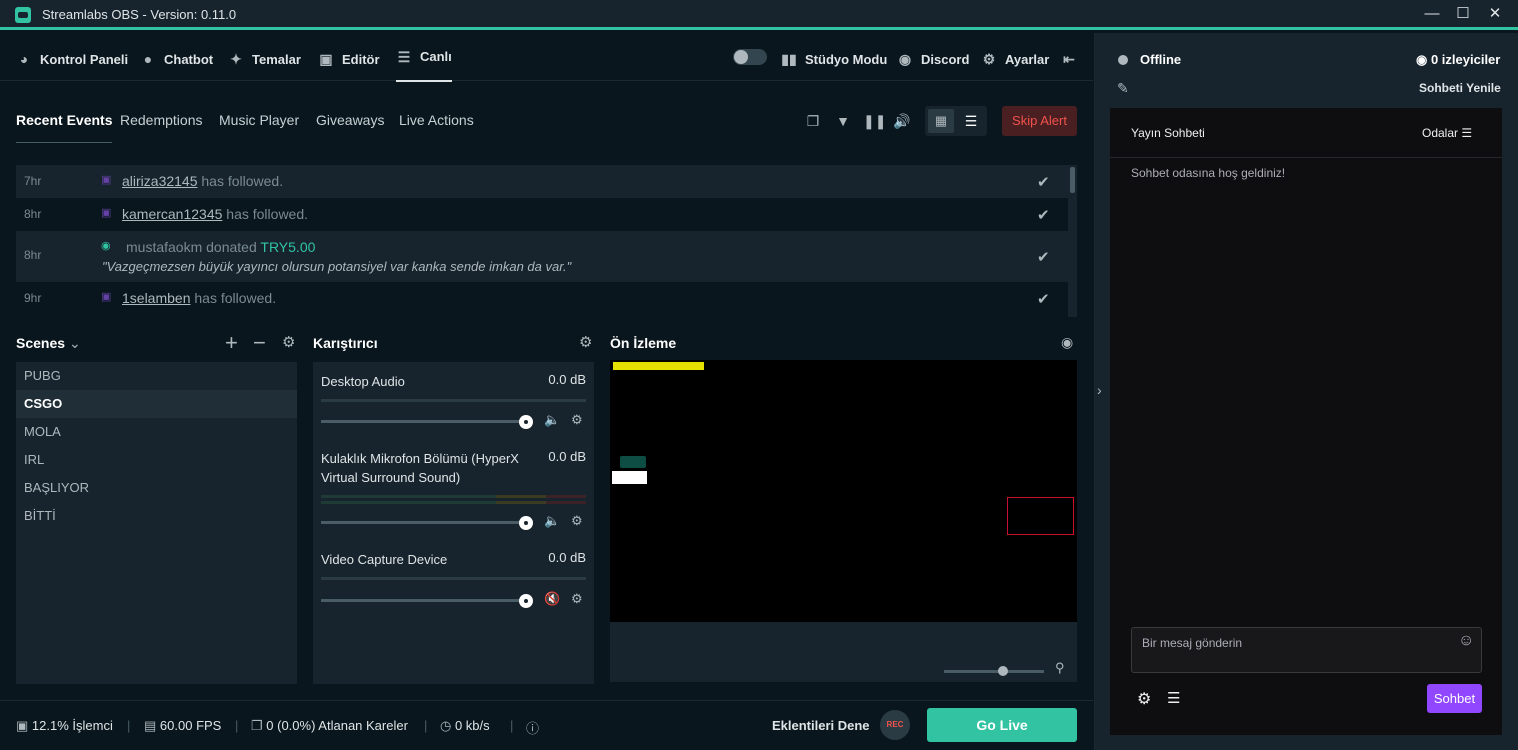 The height and width of the screenshot is (750, 1518). I want to click on scene-item: IRL, so click(156, 460).